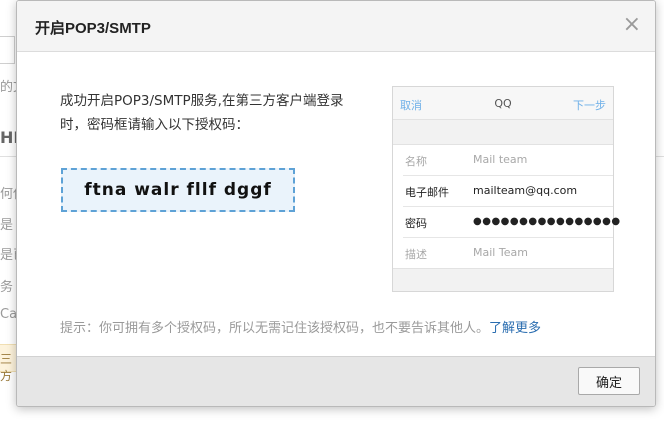 This screenshot has height=422, width=664. Describe the element at coordinates (503, 103) in the screenshot. I see `mock-nav-bar: 取消 QQ 下一步` at that location.